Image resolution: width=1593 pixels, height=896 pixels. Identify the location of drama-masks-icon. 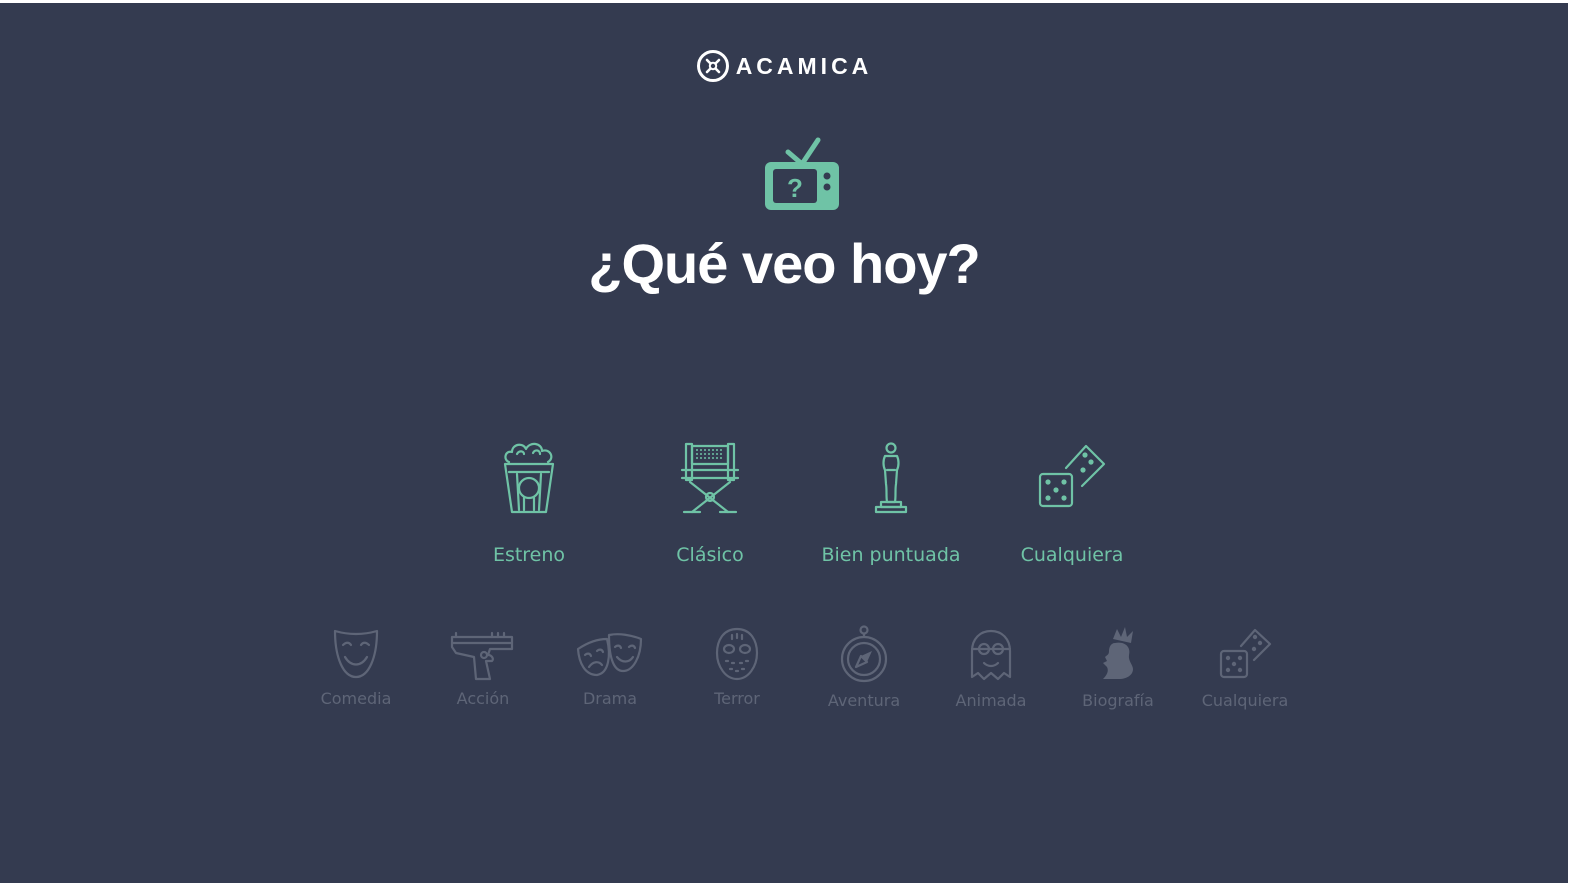
(609, 655).